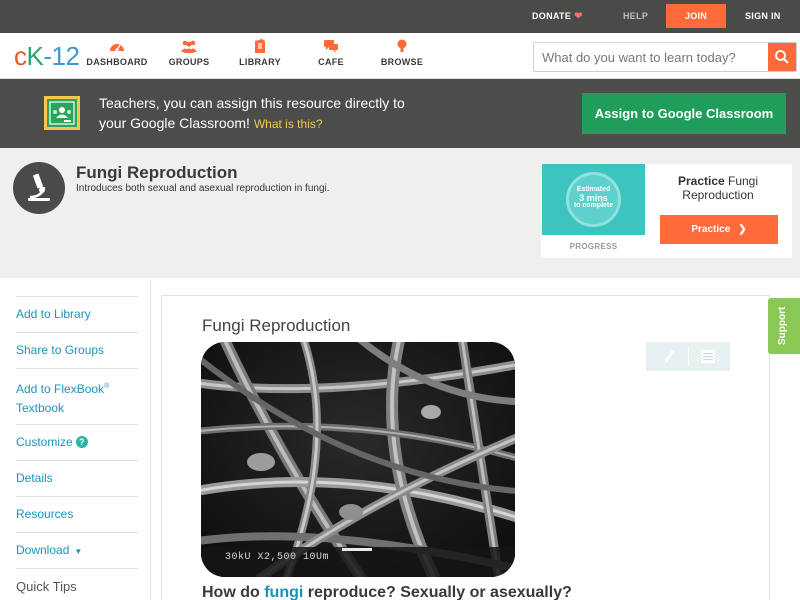 This screenshot has width=800, height=600. I want to click on nav-browse: BROWSE, so click(402, 53).